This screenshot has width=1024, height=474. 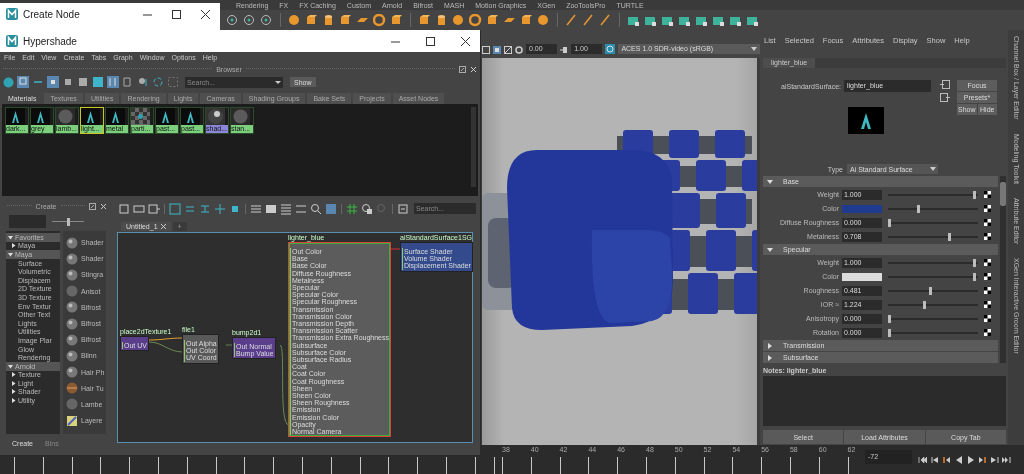 I want to click on step-forward-icon, so click(x=982, y=459).